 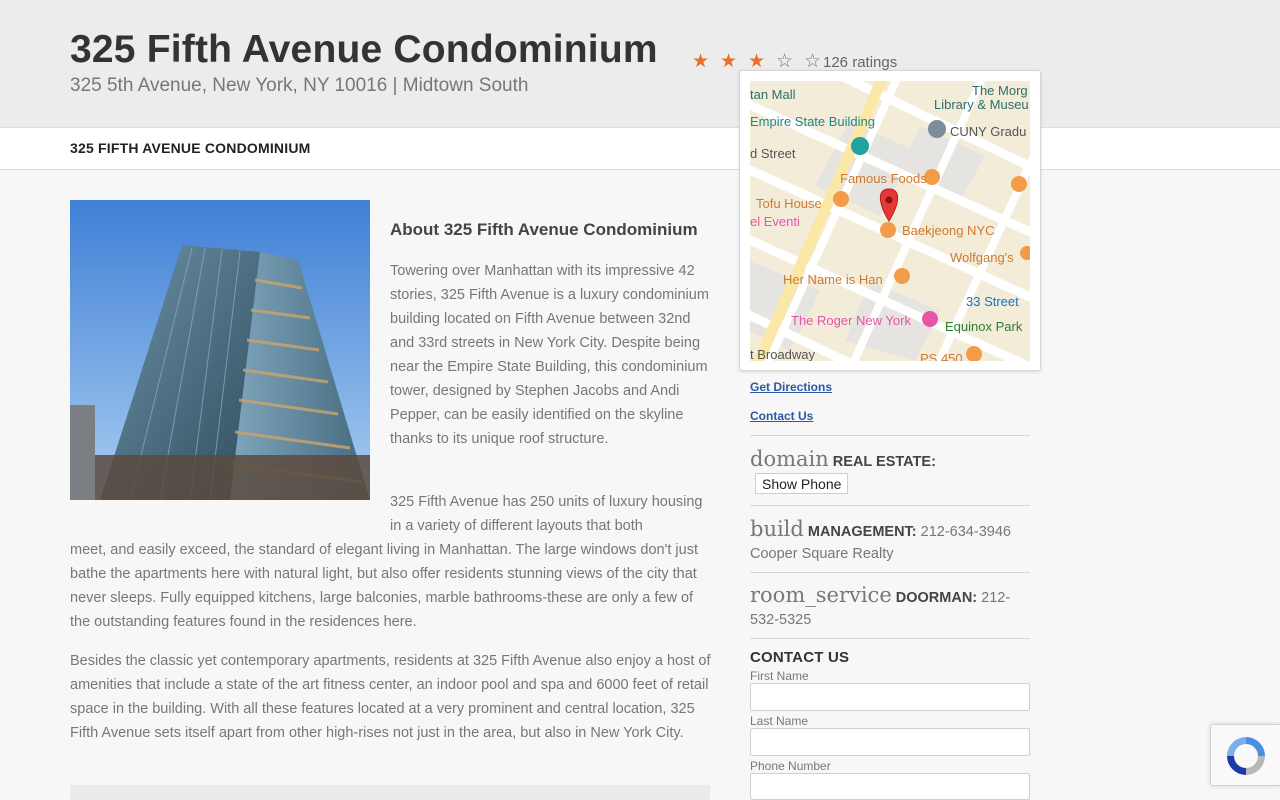 What do you see at coordinates (890, 786) in the screenshot?
I see `phone-number-field` at bounding box center [890, 786].